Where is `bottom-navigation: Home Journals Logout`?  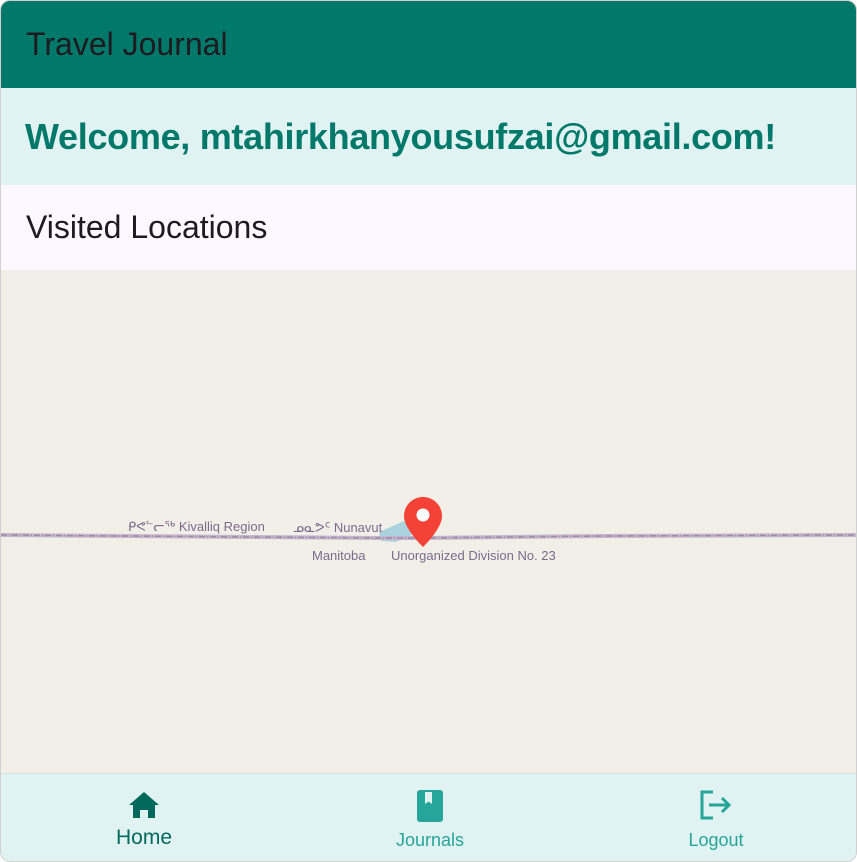 bottom-navigation: Home Journals Logout is located at coordinates (428, 817).